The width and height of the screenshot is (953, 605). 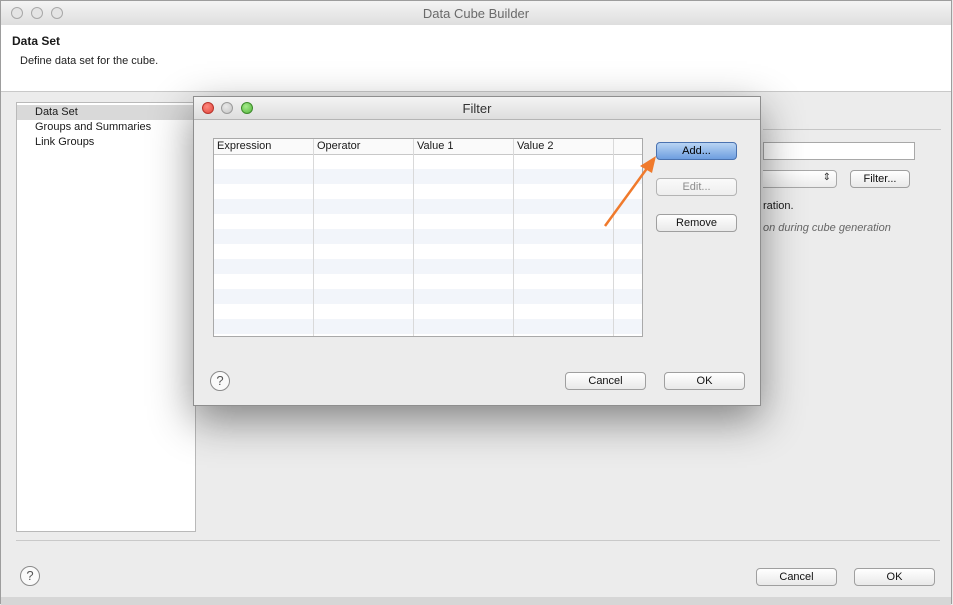 What do you see at coordinates (626, 196) in the screenshot?
I see `arrow-shaft` at bounding box center [626, 196].